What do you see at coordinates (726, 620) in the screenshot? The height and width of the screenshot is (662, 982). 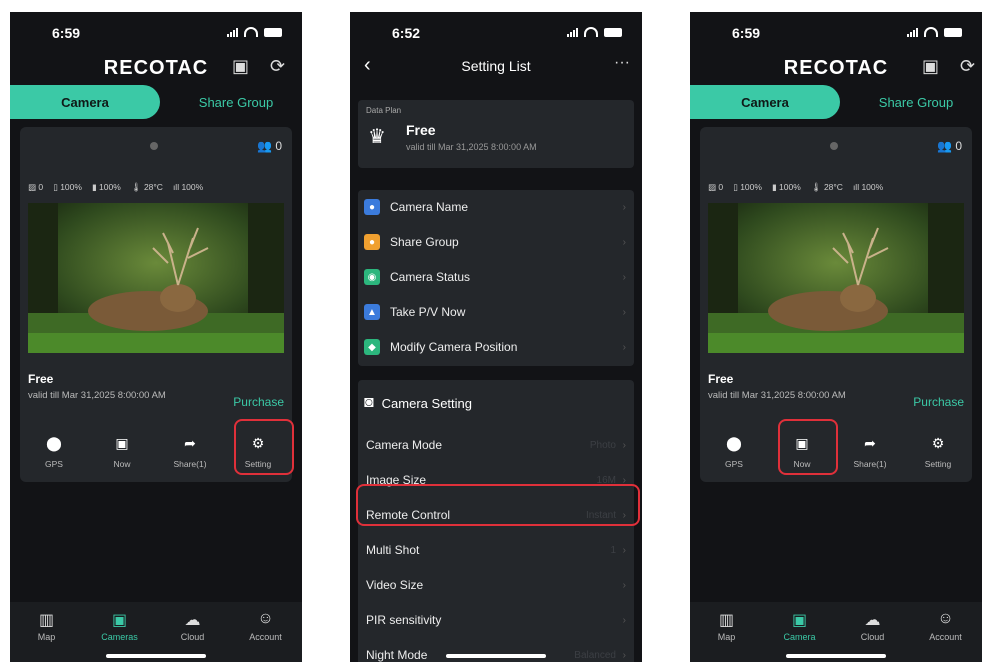 I see `map-icon: ▥` at bounding box center [726, 620].